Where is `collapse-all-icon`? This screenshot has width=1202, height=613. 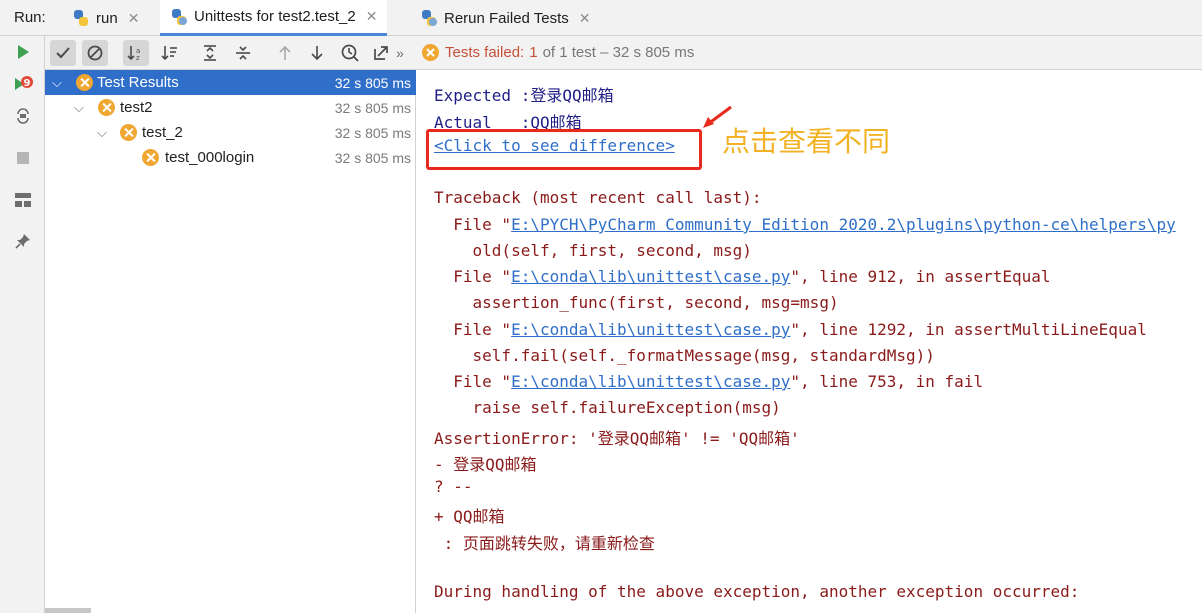 collapse-all-icon is located at coordinates (243, 53).